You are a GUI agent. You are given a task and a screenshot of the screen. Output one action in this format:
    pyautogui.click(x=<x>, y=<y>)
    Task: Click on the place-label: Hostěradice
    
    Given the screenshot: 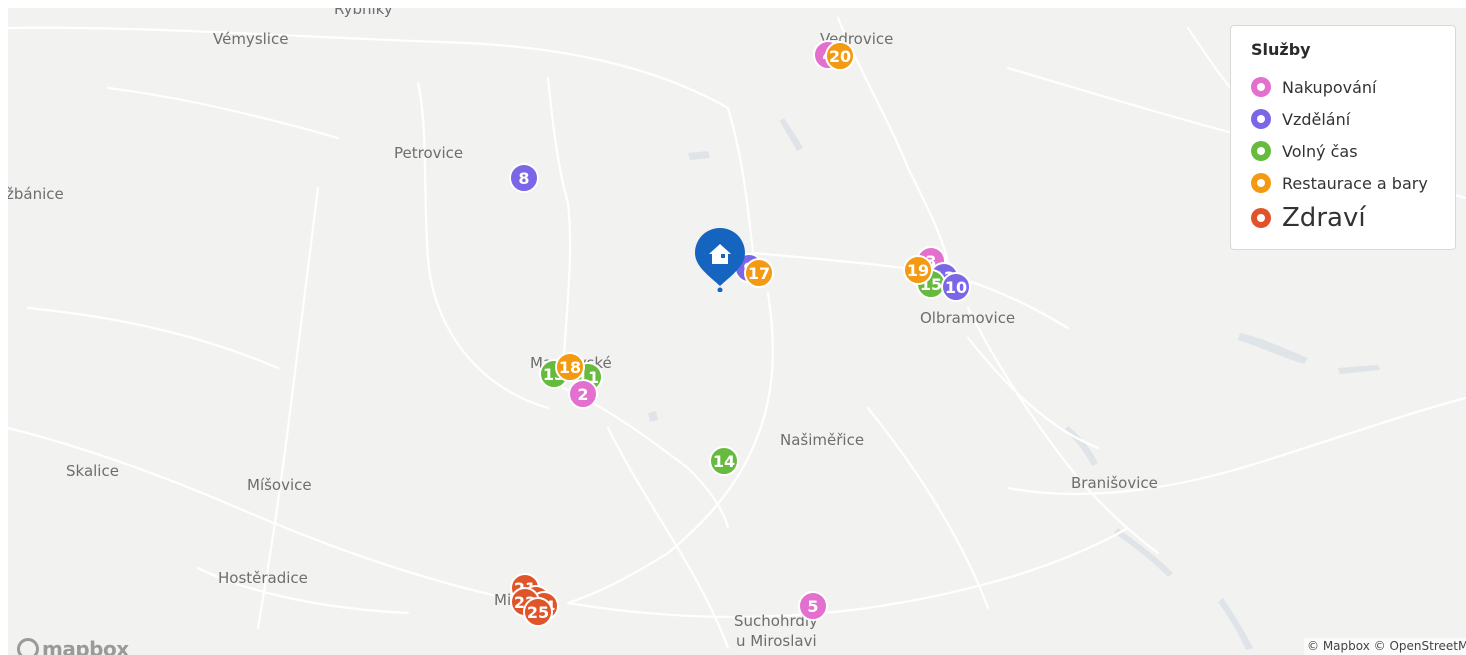 What is the action you would take?
    pyautogui.click(x=263, y=578)
    